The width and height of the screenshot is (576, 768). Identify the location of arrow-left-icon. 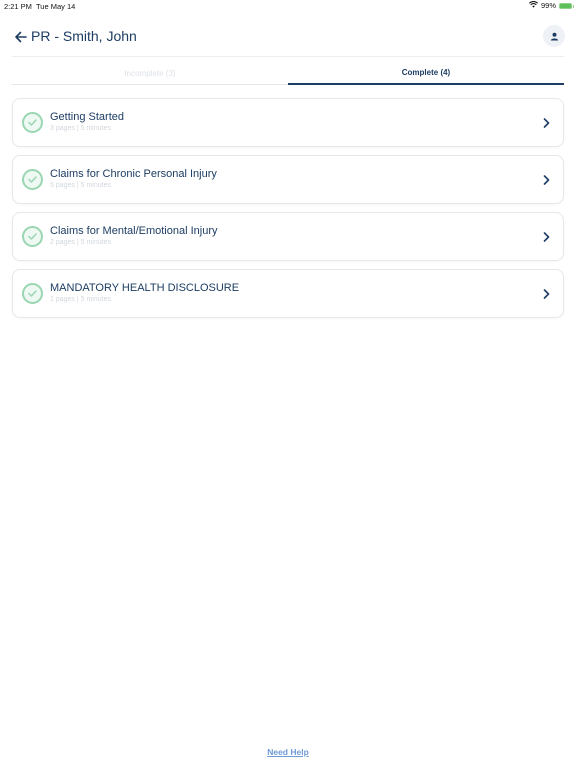
(20, 37).